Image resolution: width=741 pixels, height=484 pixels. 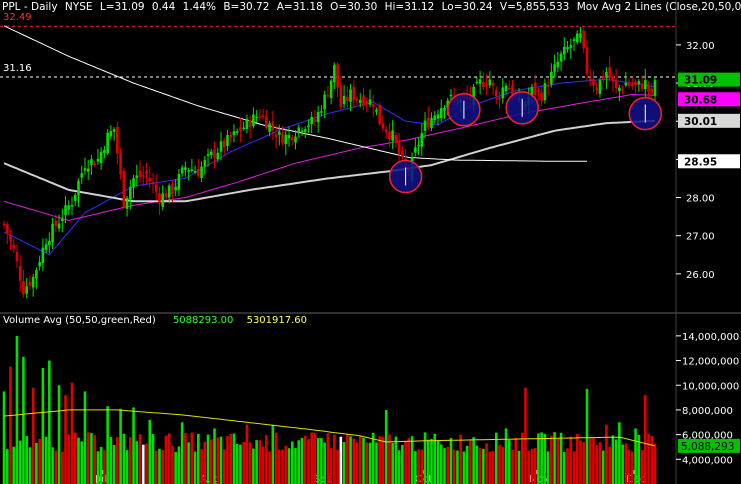 What do you see at coordinates (79, 320) in the screenshot?
I see `volume-title: Volume Avg (50,50,green,Red)` at bounding box center [79, 320].